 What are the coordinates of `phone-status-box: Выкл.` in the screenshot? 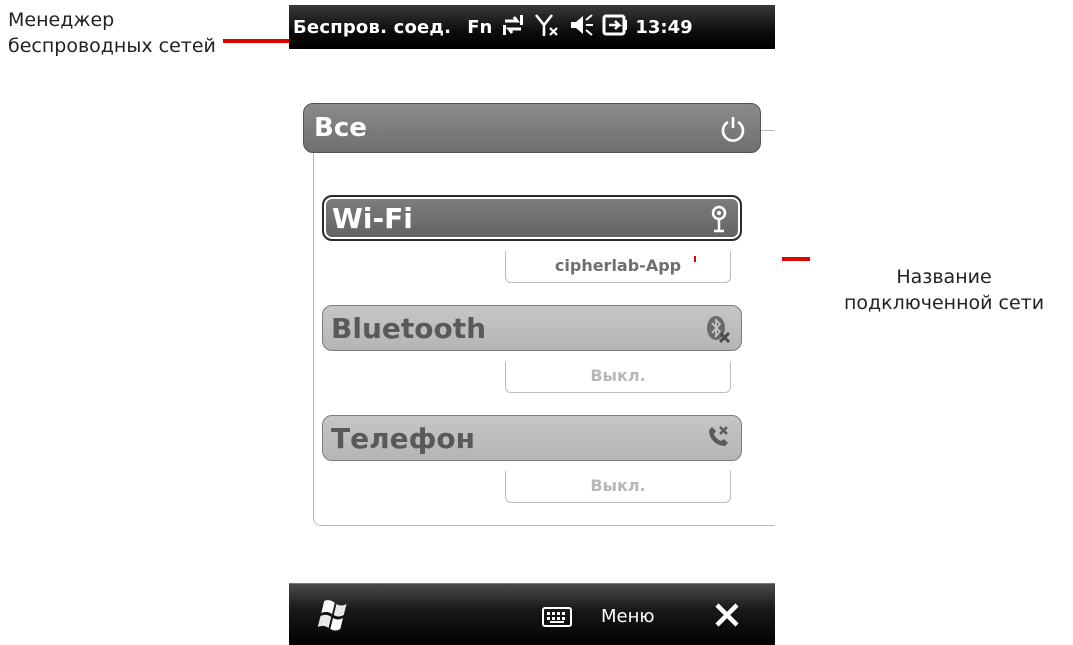 It's located at (618, 487).